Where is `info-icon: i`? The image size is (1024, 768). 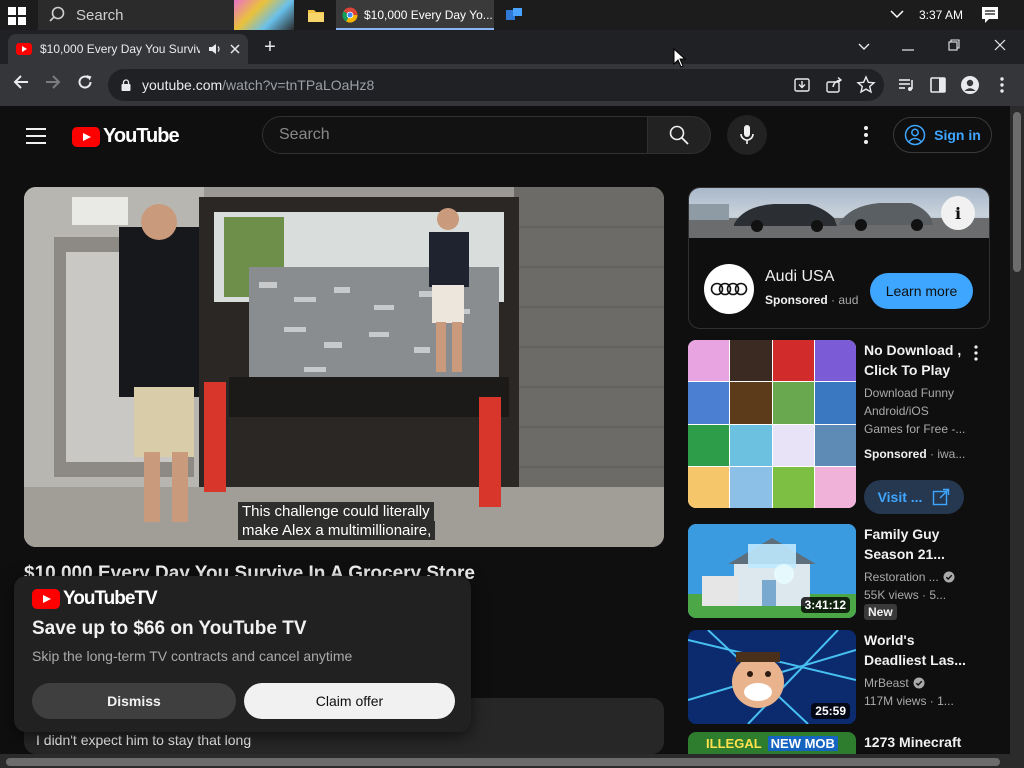
info-icon: i is located at coordinates (958, 213).